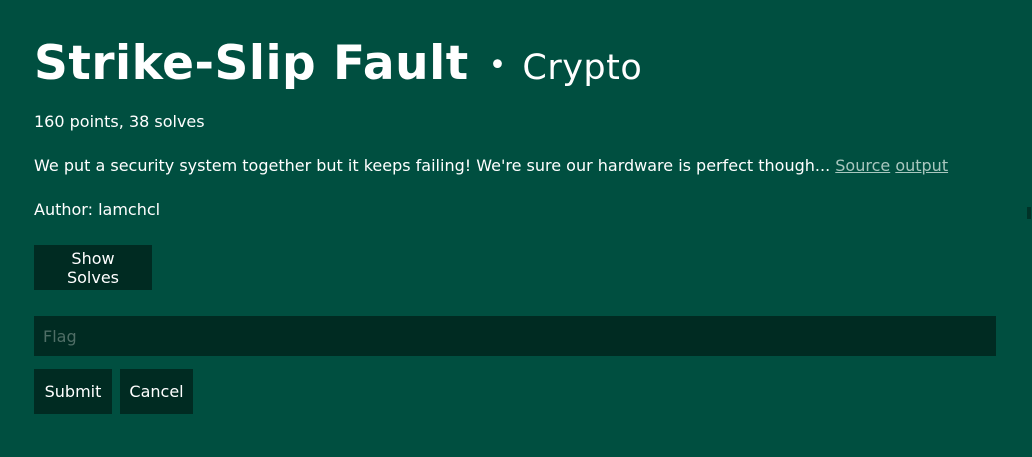 The height and width of the screenshot is (457, 1032). I want to click on challenge-author: Author: lamchcl, so click(97, 209).